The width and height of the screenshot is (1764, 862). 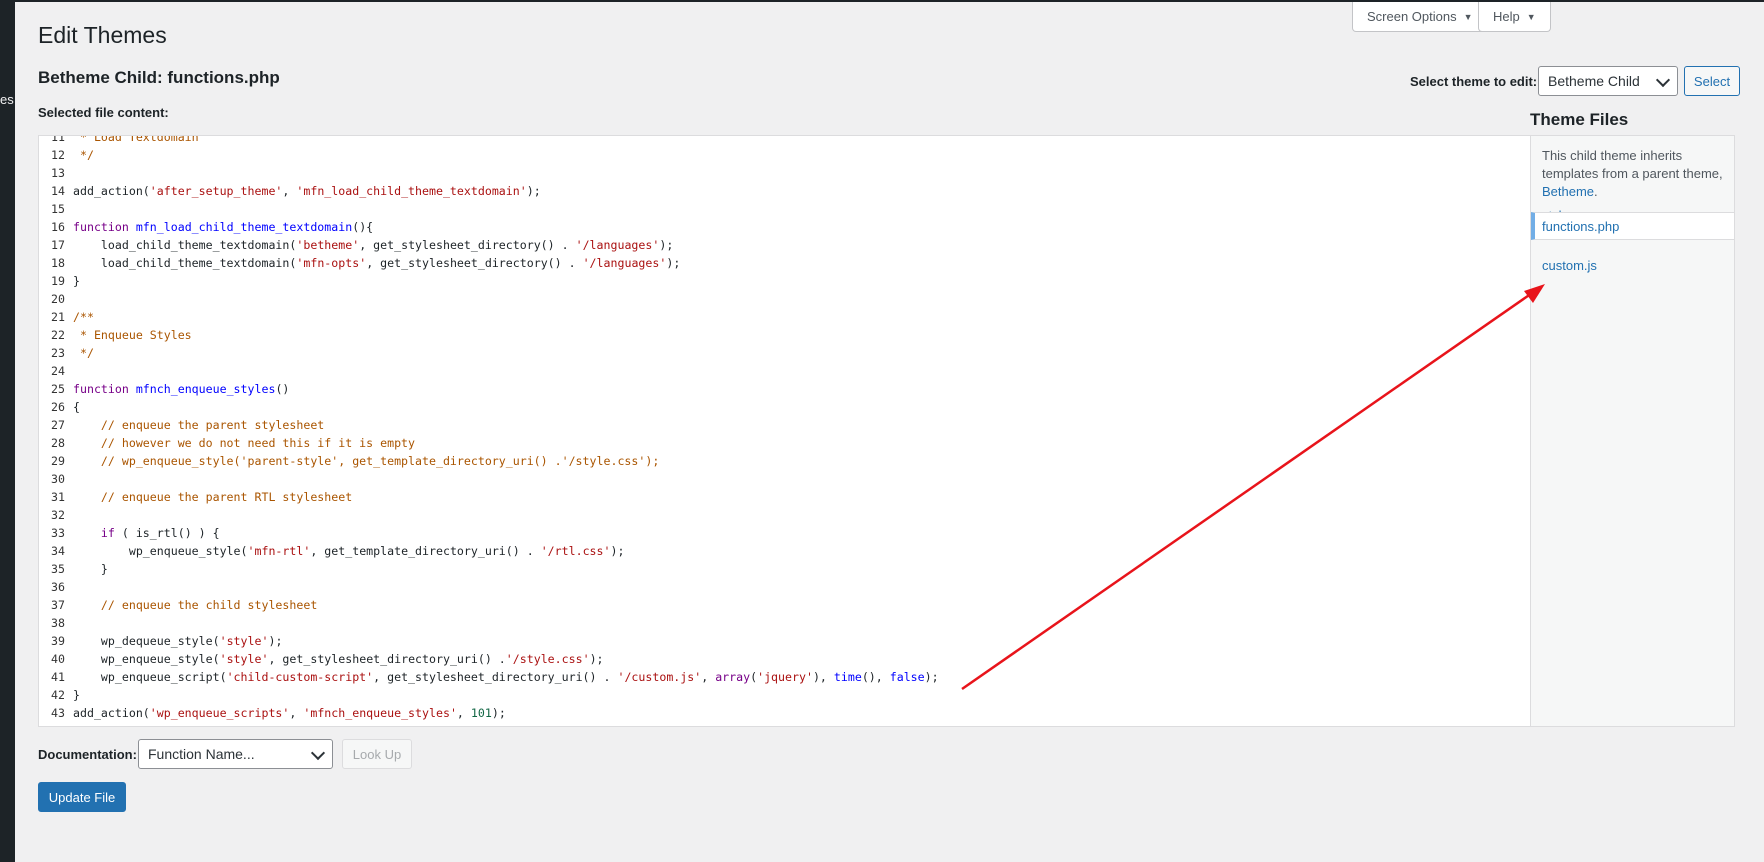 I want to click on help-button: Help ▼, so click(x=1514, y=17).